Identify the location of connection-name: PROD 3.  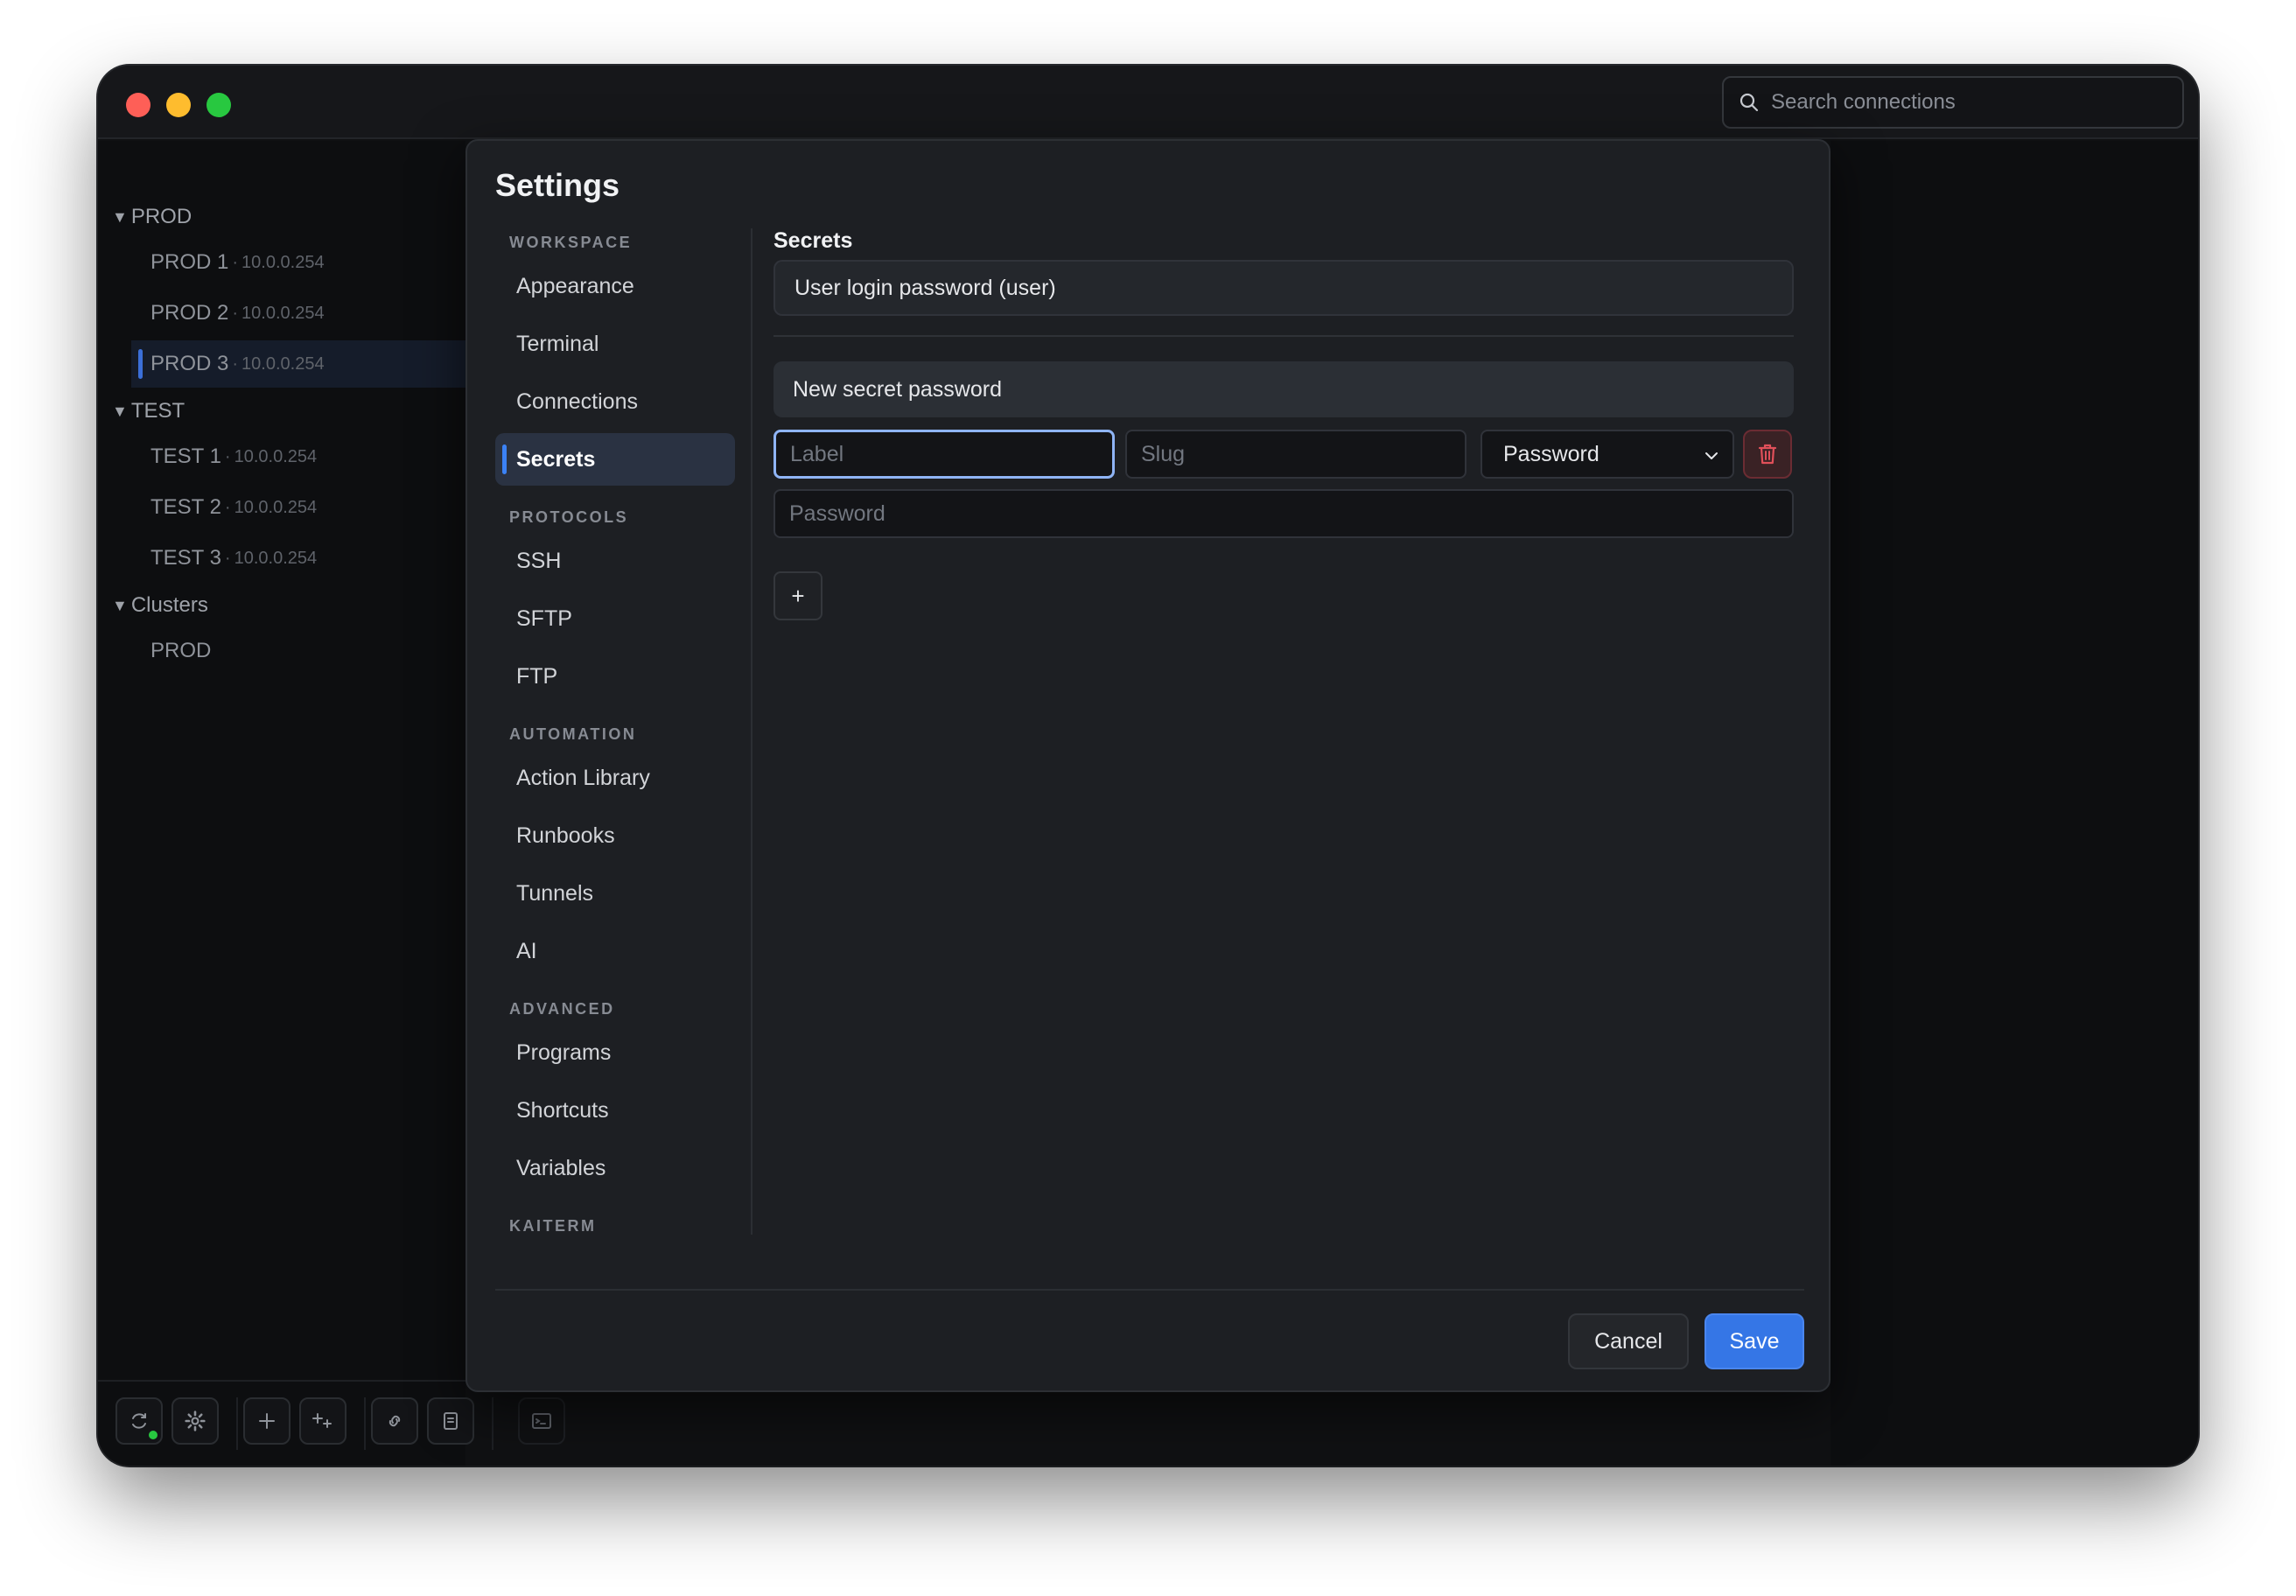
(189, 363).